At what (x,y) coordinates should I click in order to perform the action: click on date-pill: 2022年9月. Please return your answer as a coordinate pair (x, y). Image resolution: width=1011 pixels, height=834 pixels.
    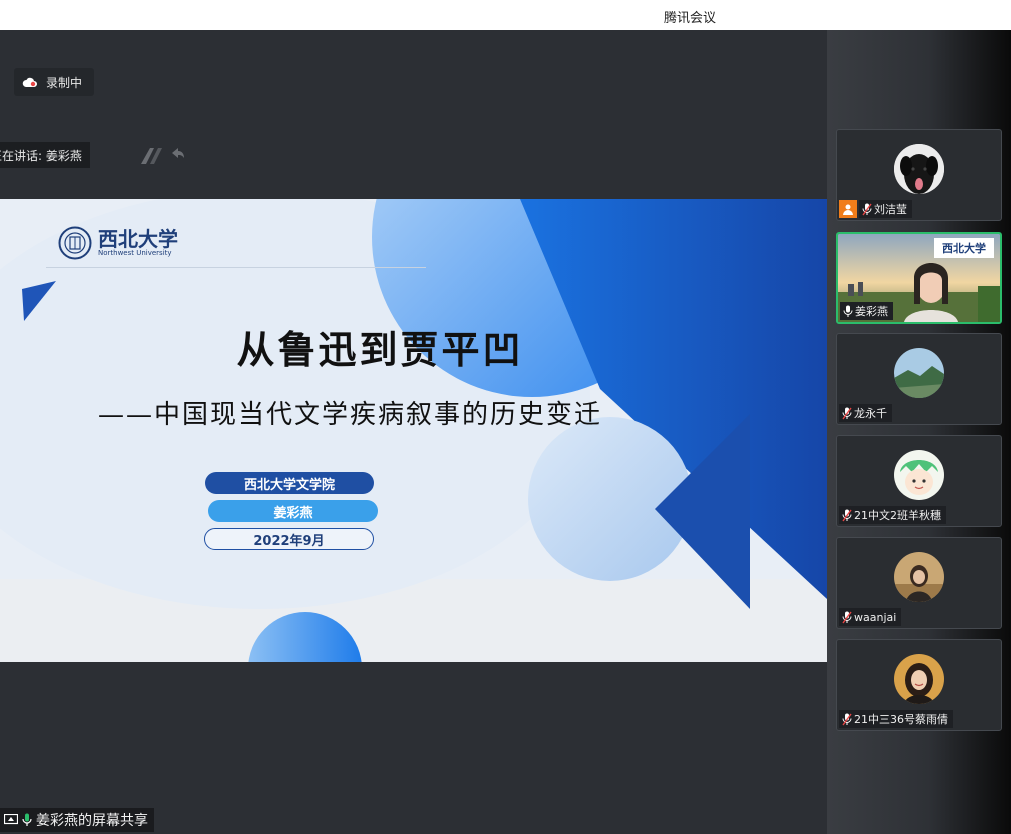
    Looking at the image, I should click on (289, 539).